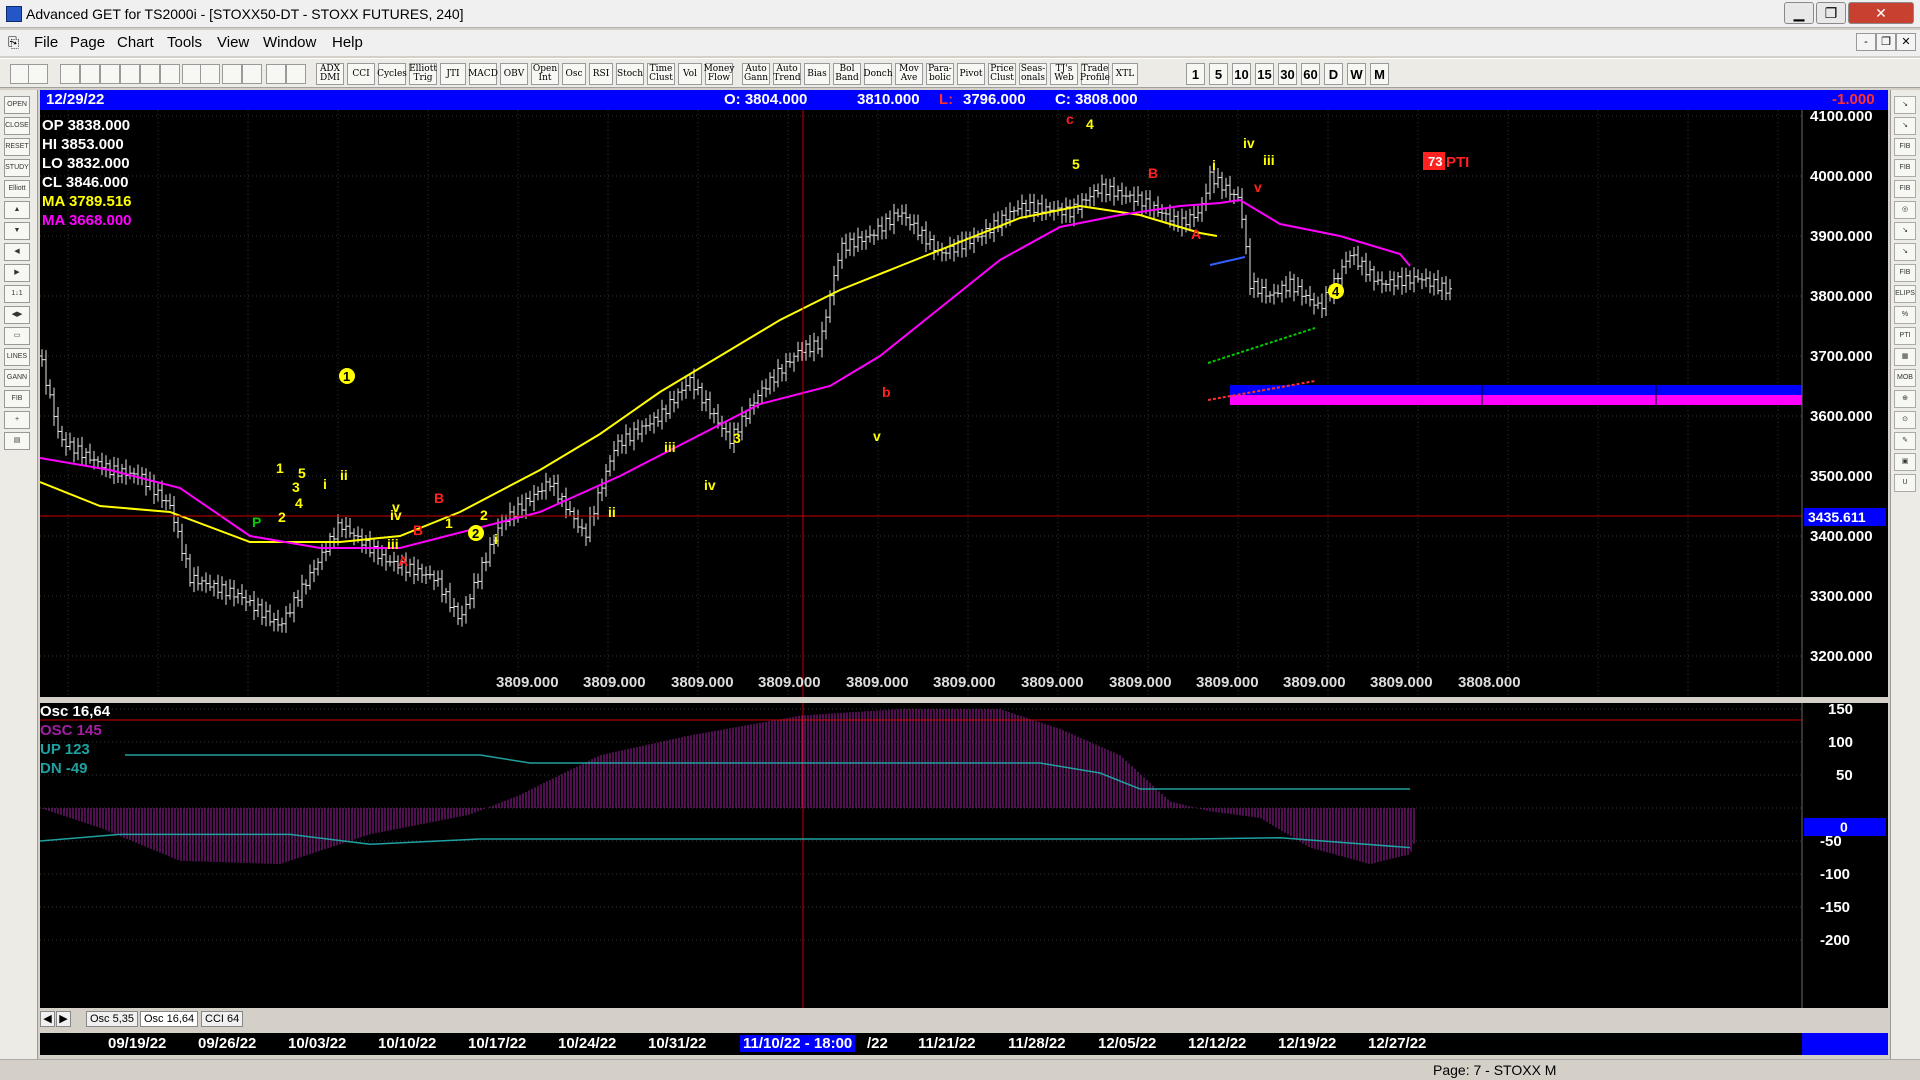  What do you see at coordinates (361, 74) in the screenshot?
I see `toolbar-btn-cci: CCI` at bounding box center [361, 74].